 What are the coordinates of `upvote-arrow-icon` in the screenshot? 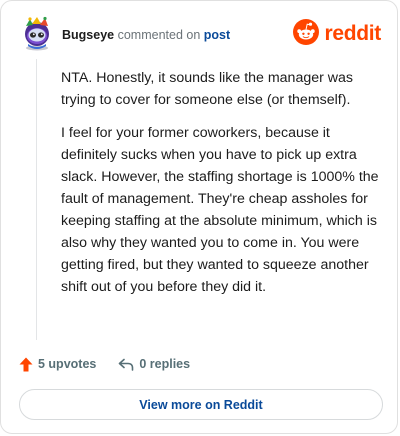 It's located at (26, 364).